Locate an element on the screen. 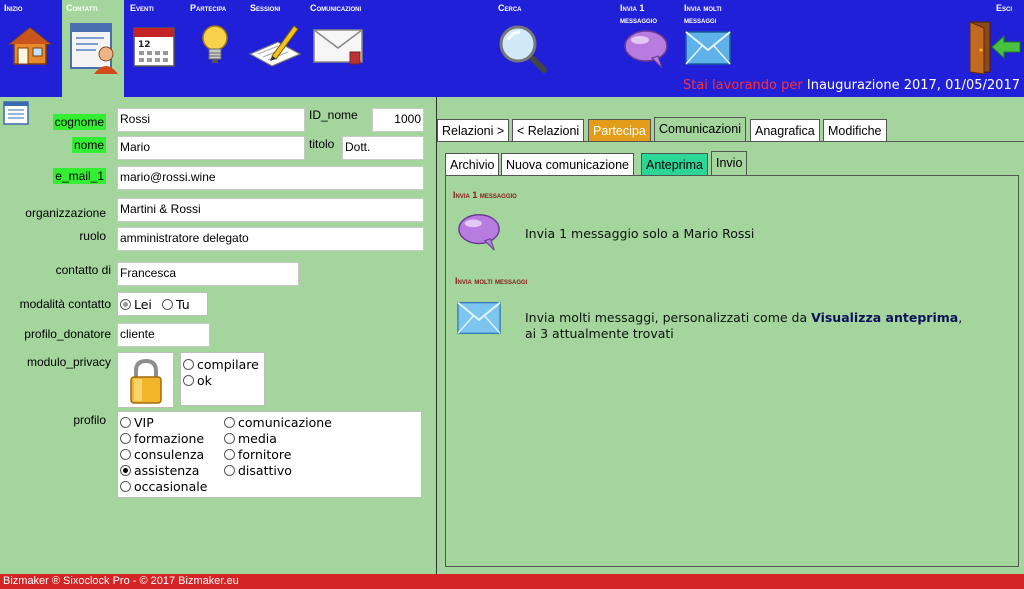 The image size is (1024, 589). modalita-tu-option: Tu is located at coordinates (176, 304).